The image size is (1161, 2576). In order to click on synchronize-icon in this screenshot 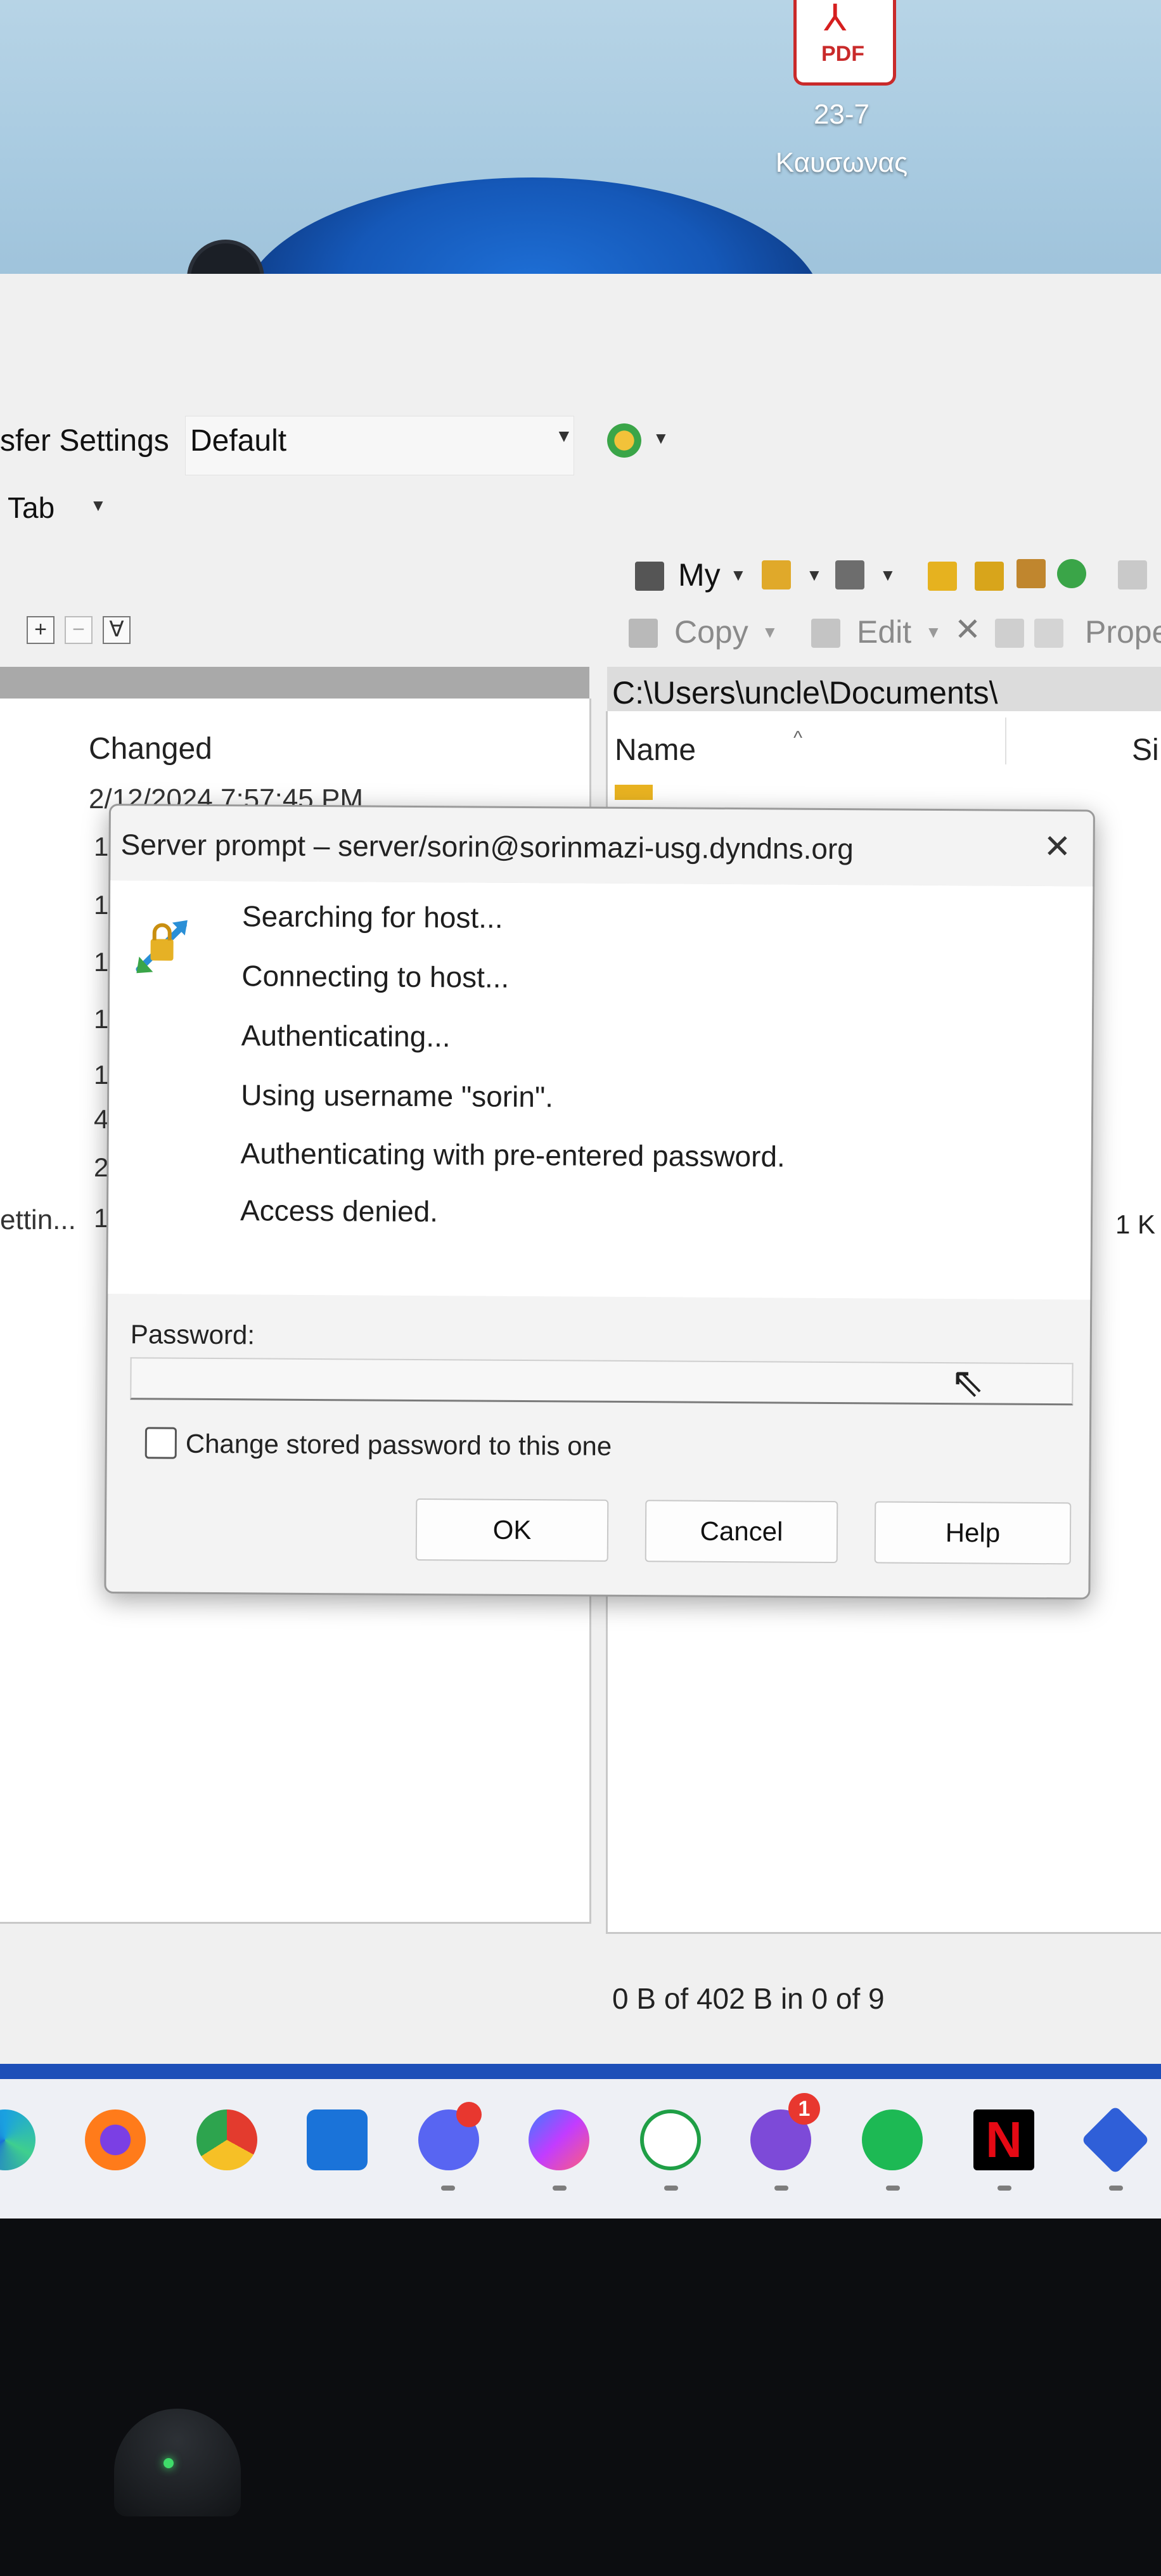, I will do `click(624, 440)`.